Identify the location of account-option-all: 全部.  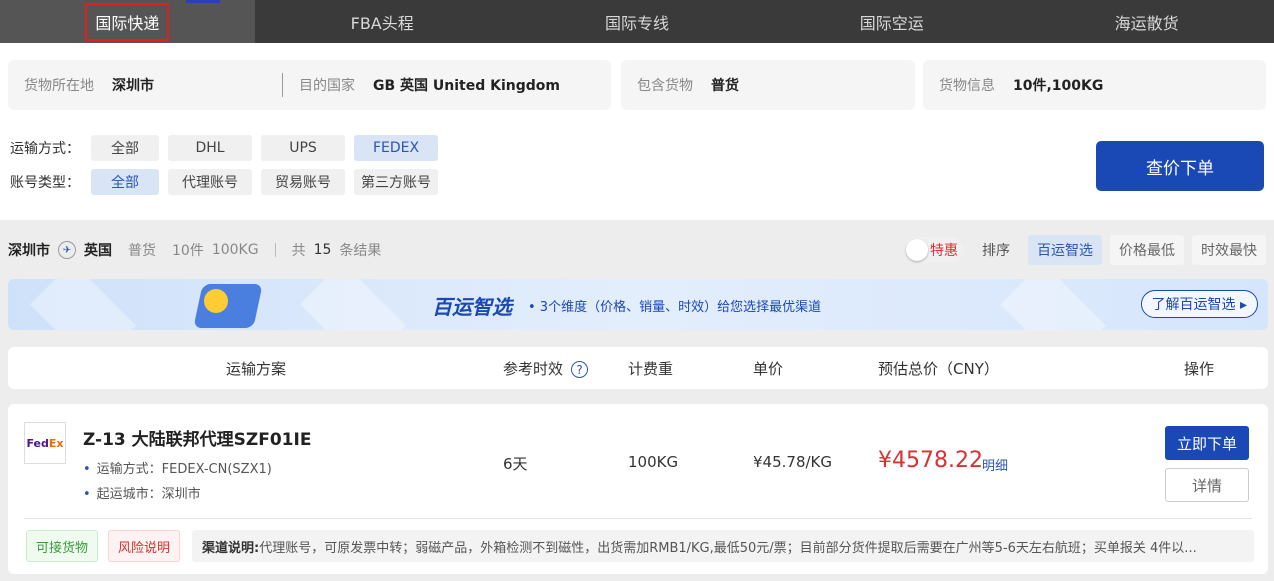
(125, 182).